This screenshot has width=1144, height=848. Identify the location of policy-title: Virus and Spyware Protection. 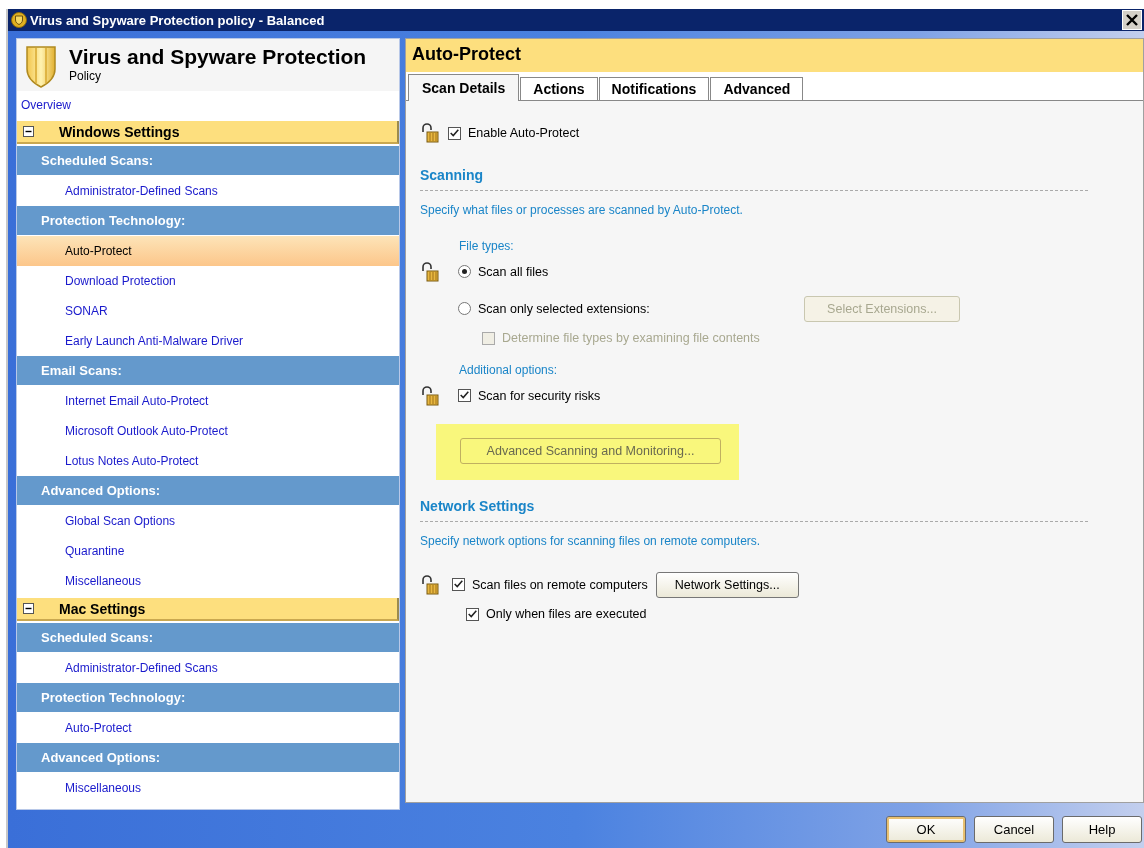
(218, 57).